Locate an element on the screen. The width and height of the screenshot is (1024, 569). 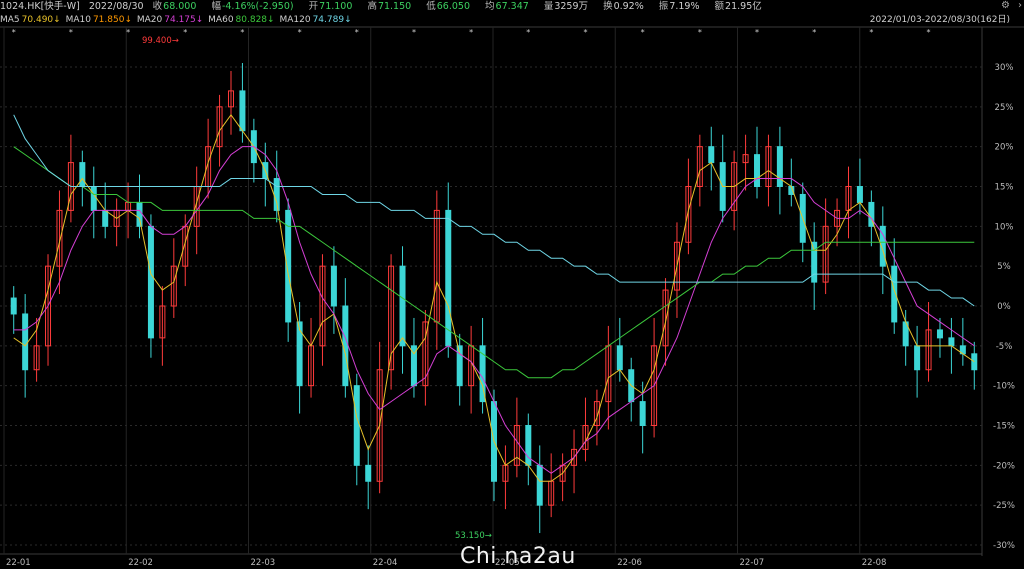
y-tick-label: 15% is located at coordinates (1004, 188).